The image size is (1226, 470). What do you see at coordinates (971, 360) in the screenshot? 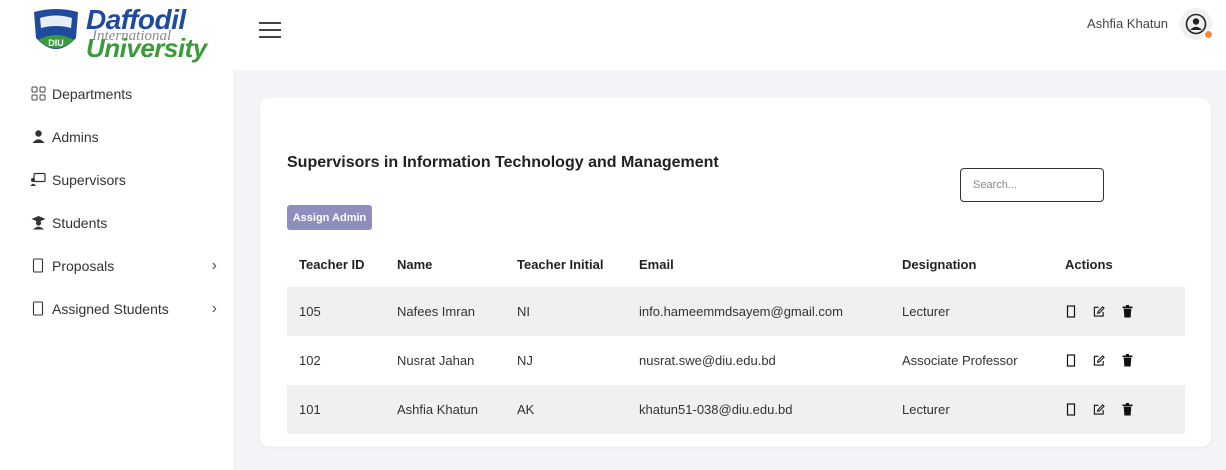
I see `cell-designation: Associate Professor` at bounding box center [971, 360].